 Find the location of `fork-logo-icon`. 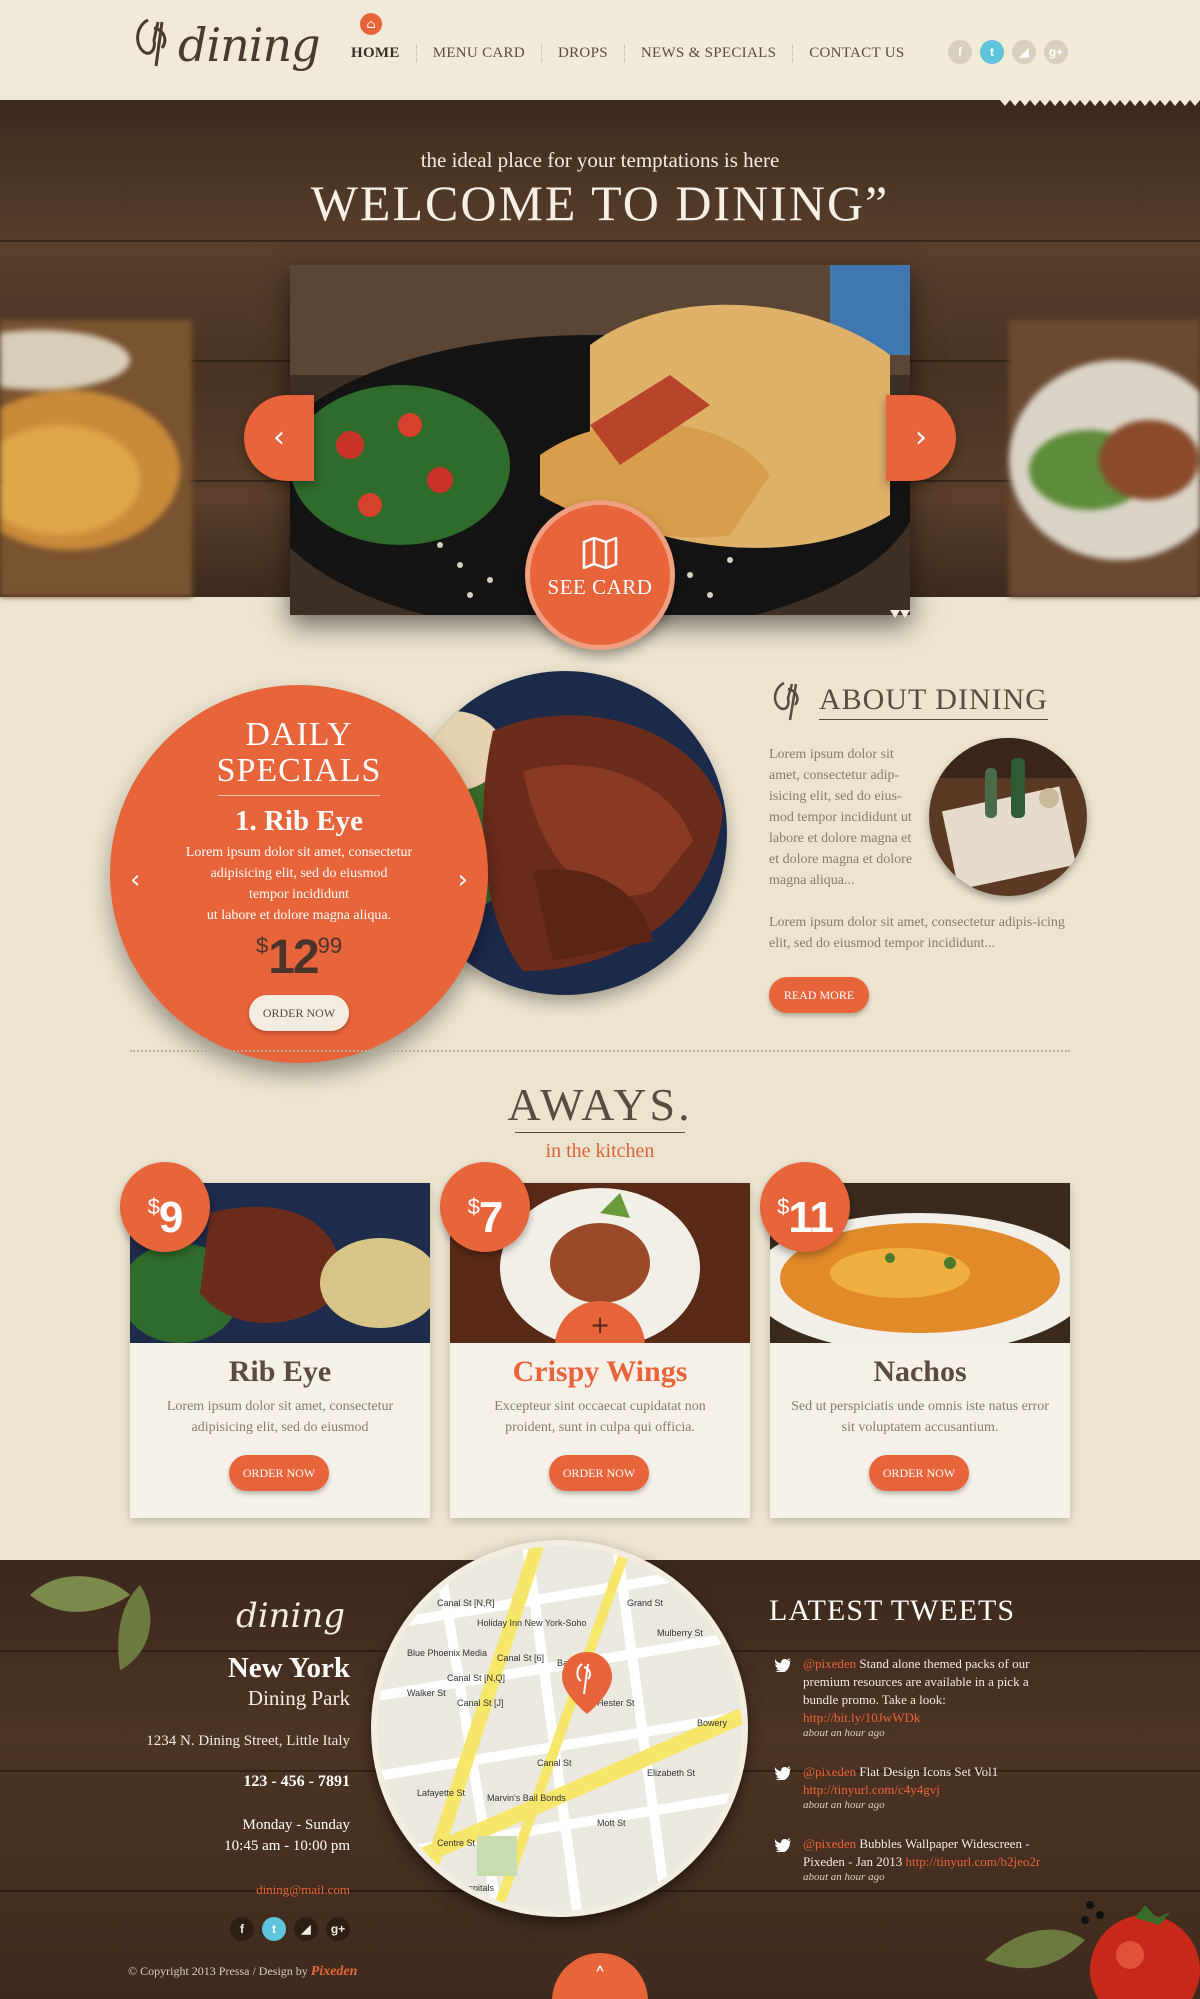

fork-logo-icon is located at coordinates (151, 42).